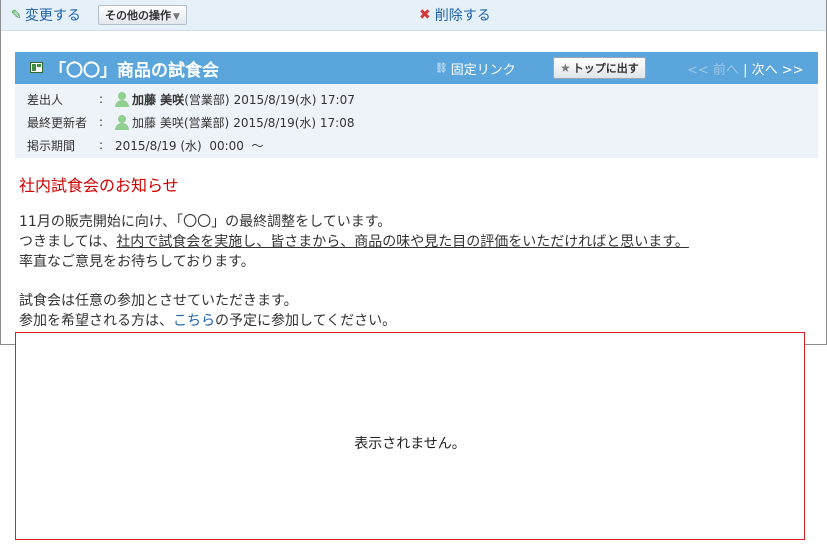 The height and width of the screenshot is (550, 827). I want to click on pencil-icon: ✎, so click(16, 15).